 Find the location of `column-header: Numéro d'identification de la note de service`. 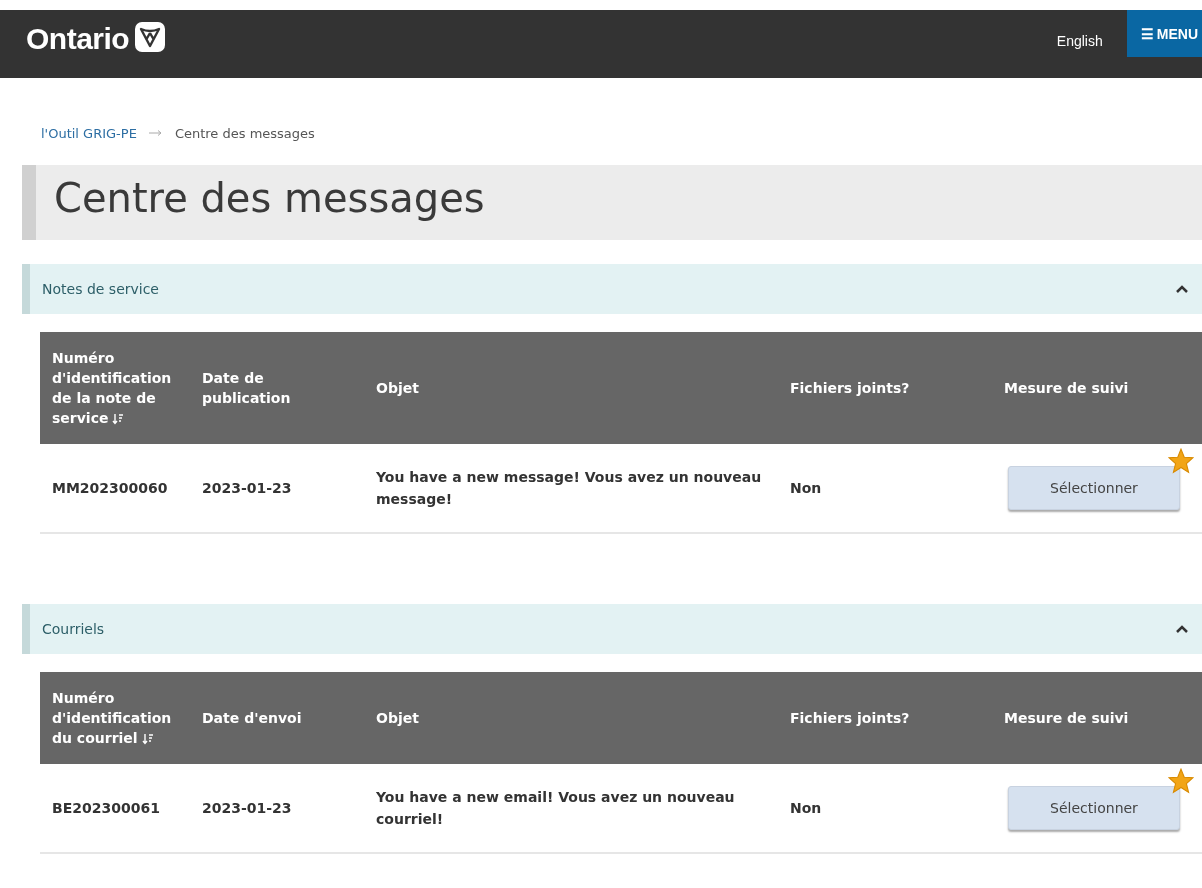

column-header: Numéro d'identification de la note de service is located at coordinates (115, 388).